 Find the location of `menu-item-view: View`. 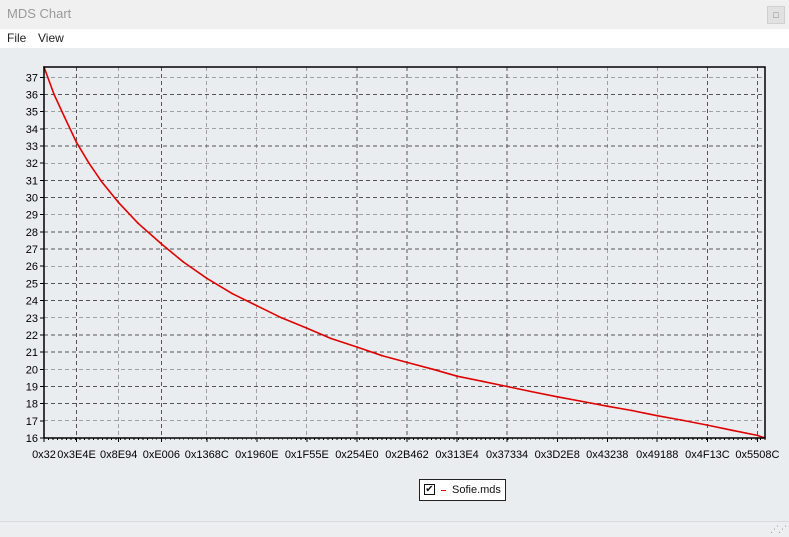

menu-item-view: View is located at coordinates (51, 38).